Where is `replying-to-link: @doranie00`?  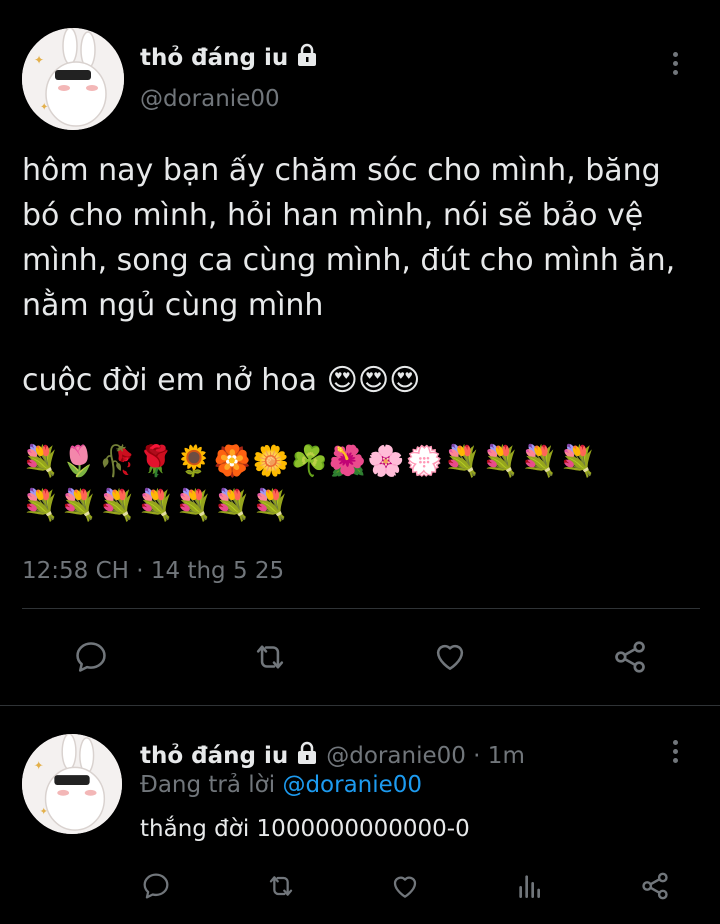 replying-to-link: @doranie00 is located at coordinates (352, 785).